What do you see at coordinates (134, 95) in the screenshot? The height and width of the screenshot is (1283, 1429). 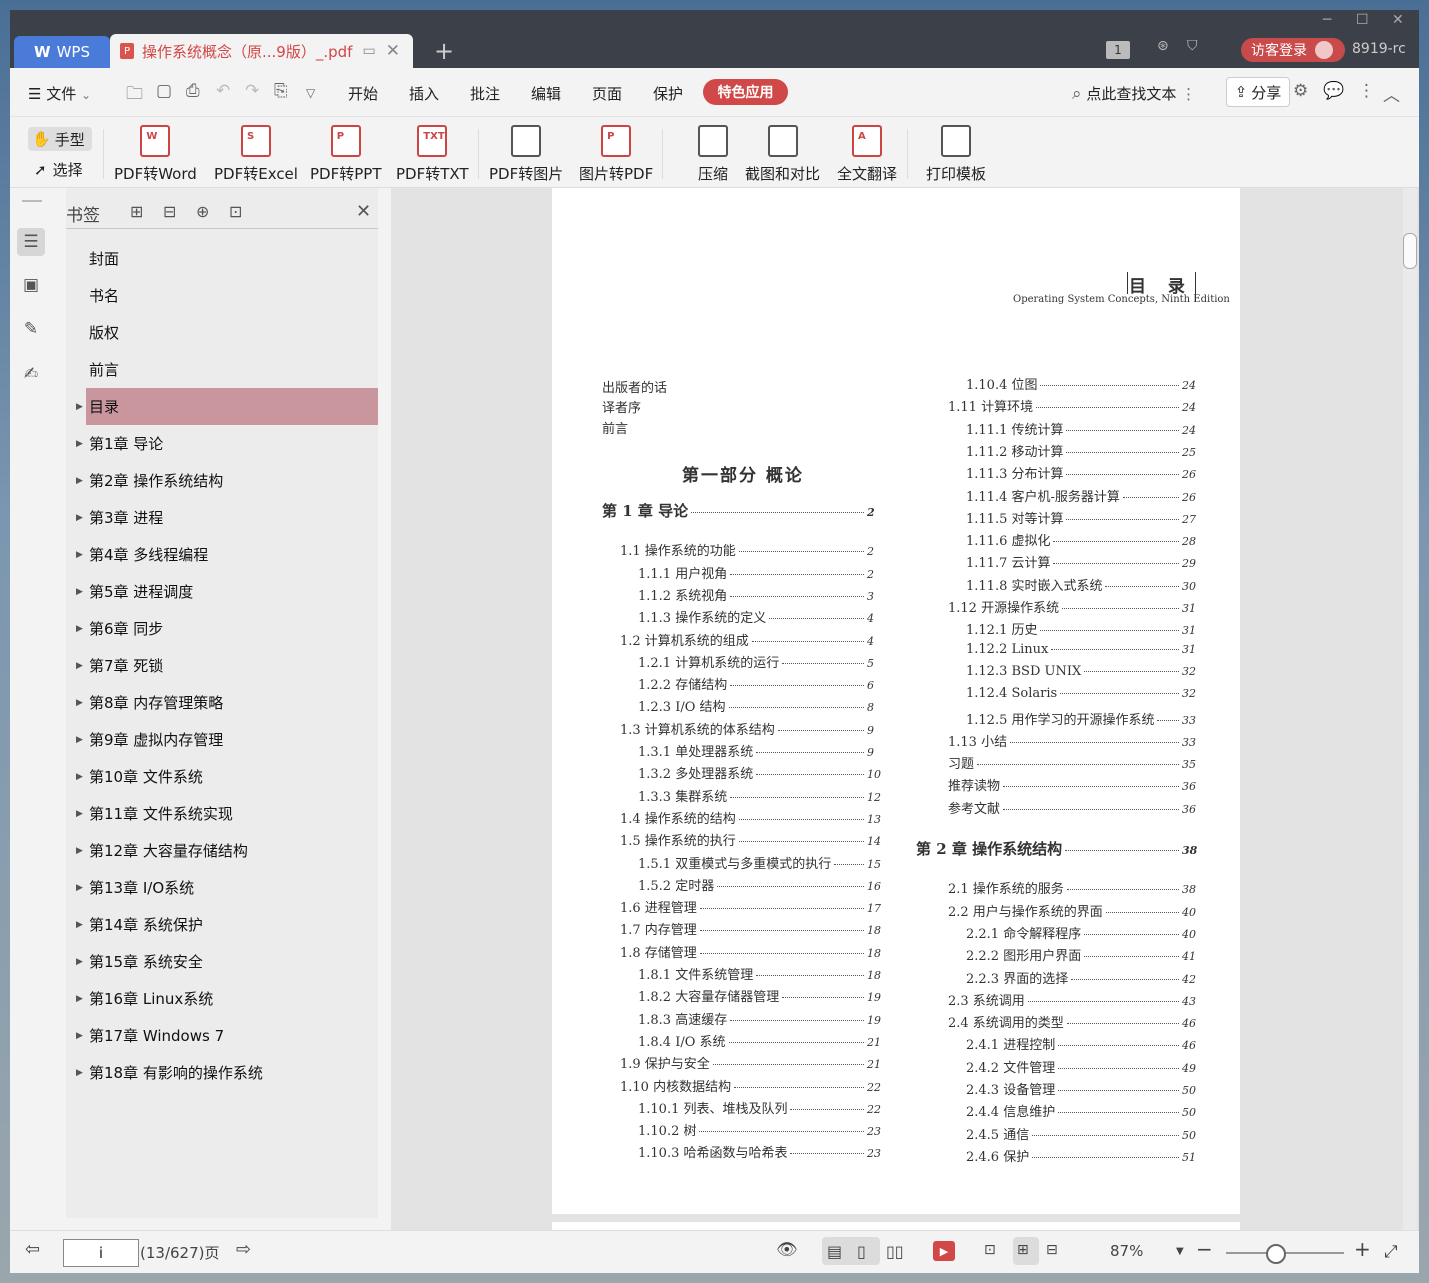 I see `open-folder-icon: 🗀` at bounding box center [134, 95].